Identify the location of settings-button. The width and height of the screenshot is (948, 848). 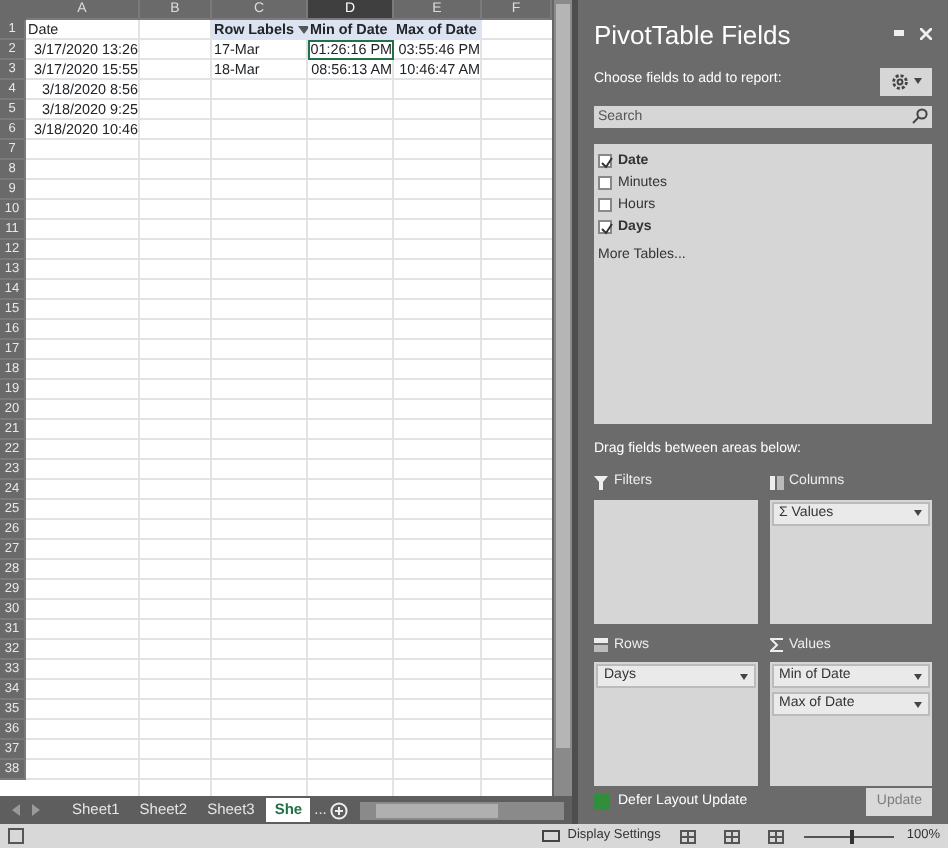
(906, 81).